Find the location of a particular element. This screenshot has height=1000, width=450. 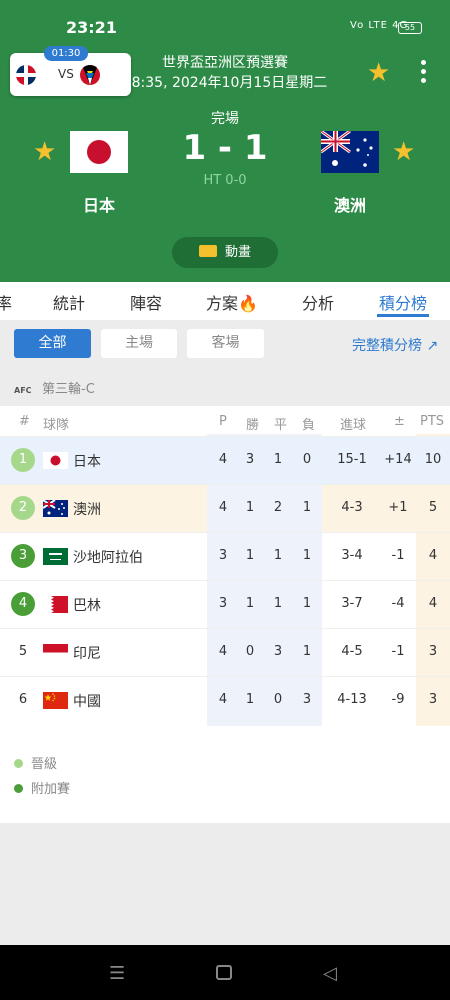

match-status: 完場 is located at coordinates (225, 119).